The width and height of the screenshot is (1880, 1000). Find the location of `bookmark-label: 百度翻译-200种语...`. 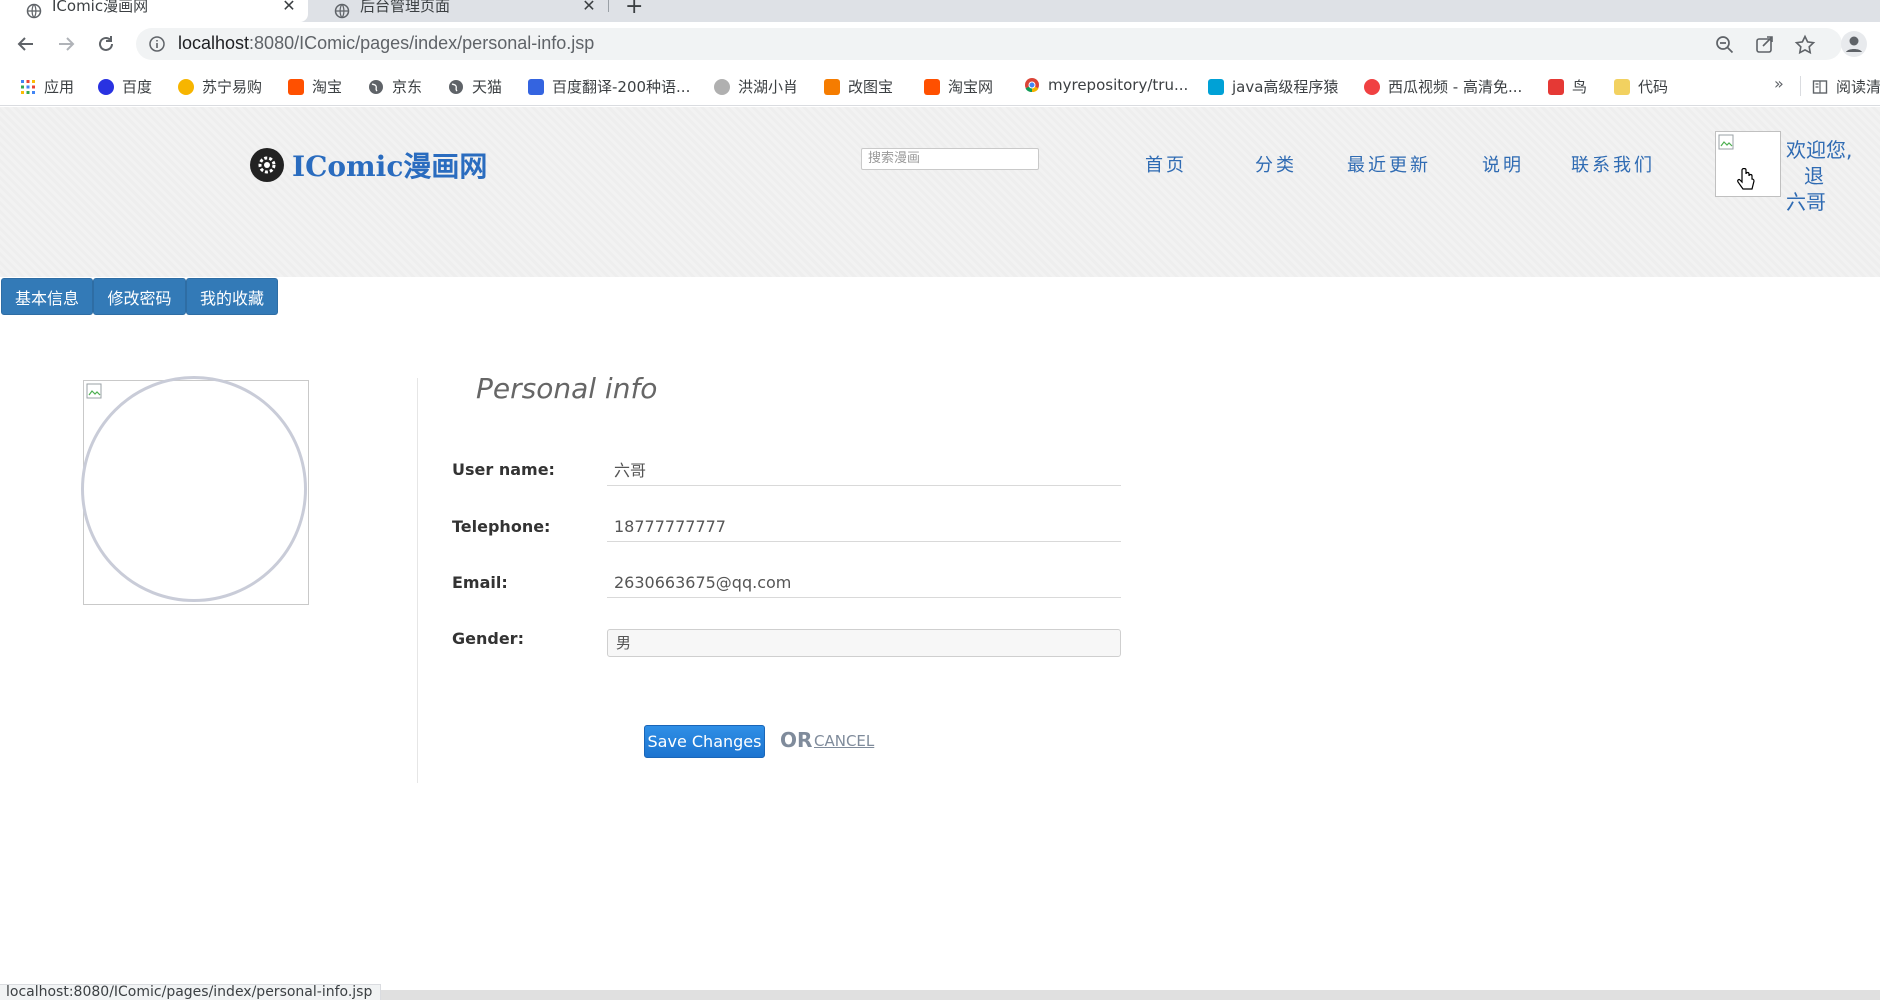

bookmark-label: 百度翻译-200种语... is located at coordinates (621, 87).